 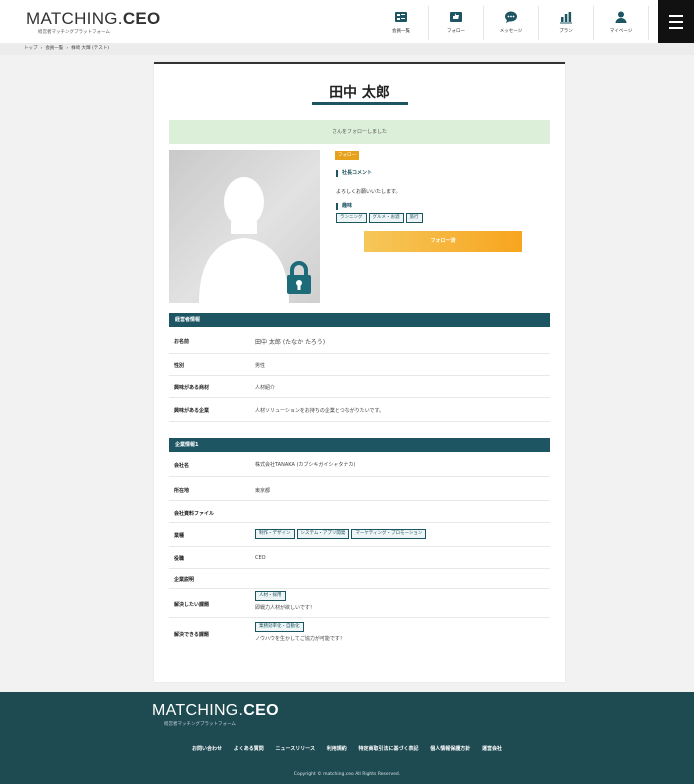 I want to click on follow-status-badge: フォロー, so click(x=347, y=155).